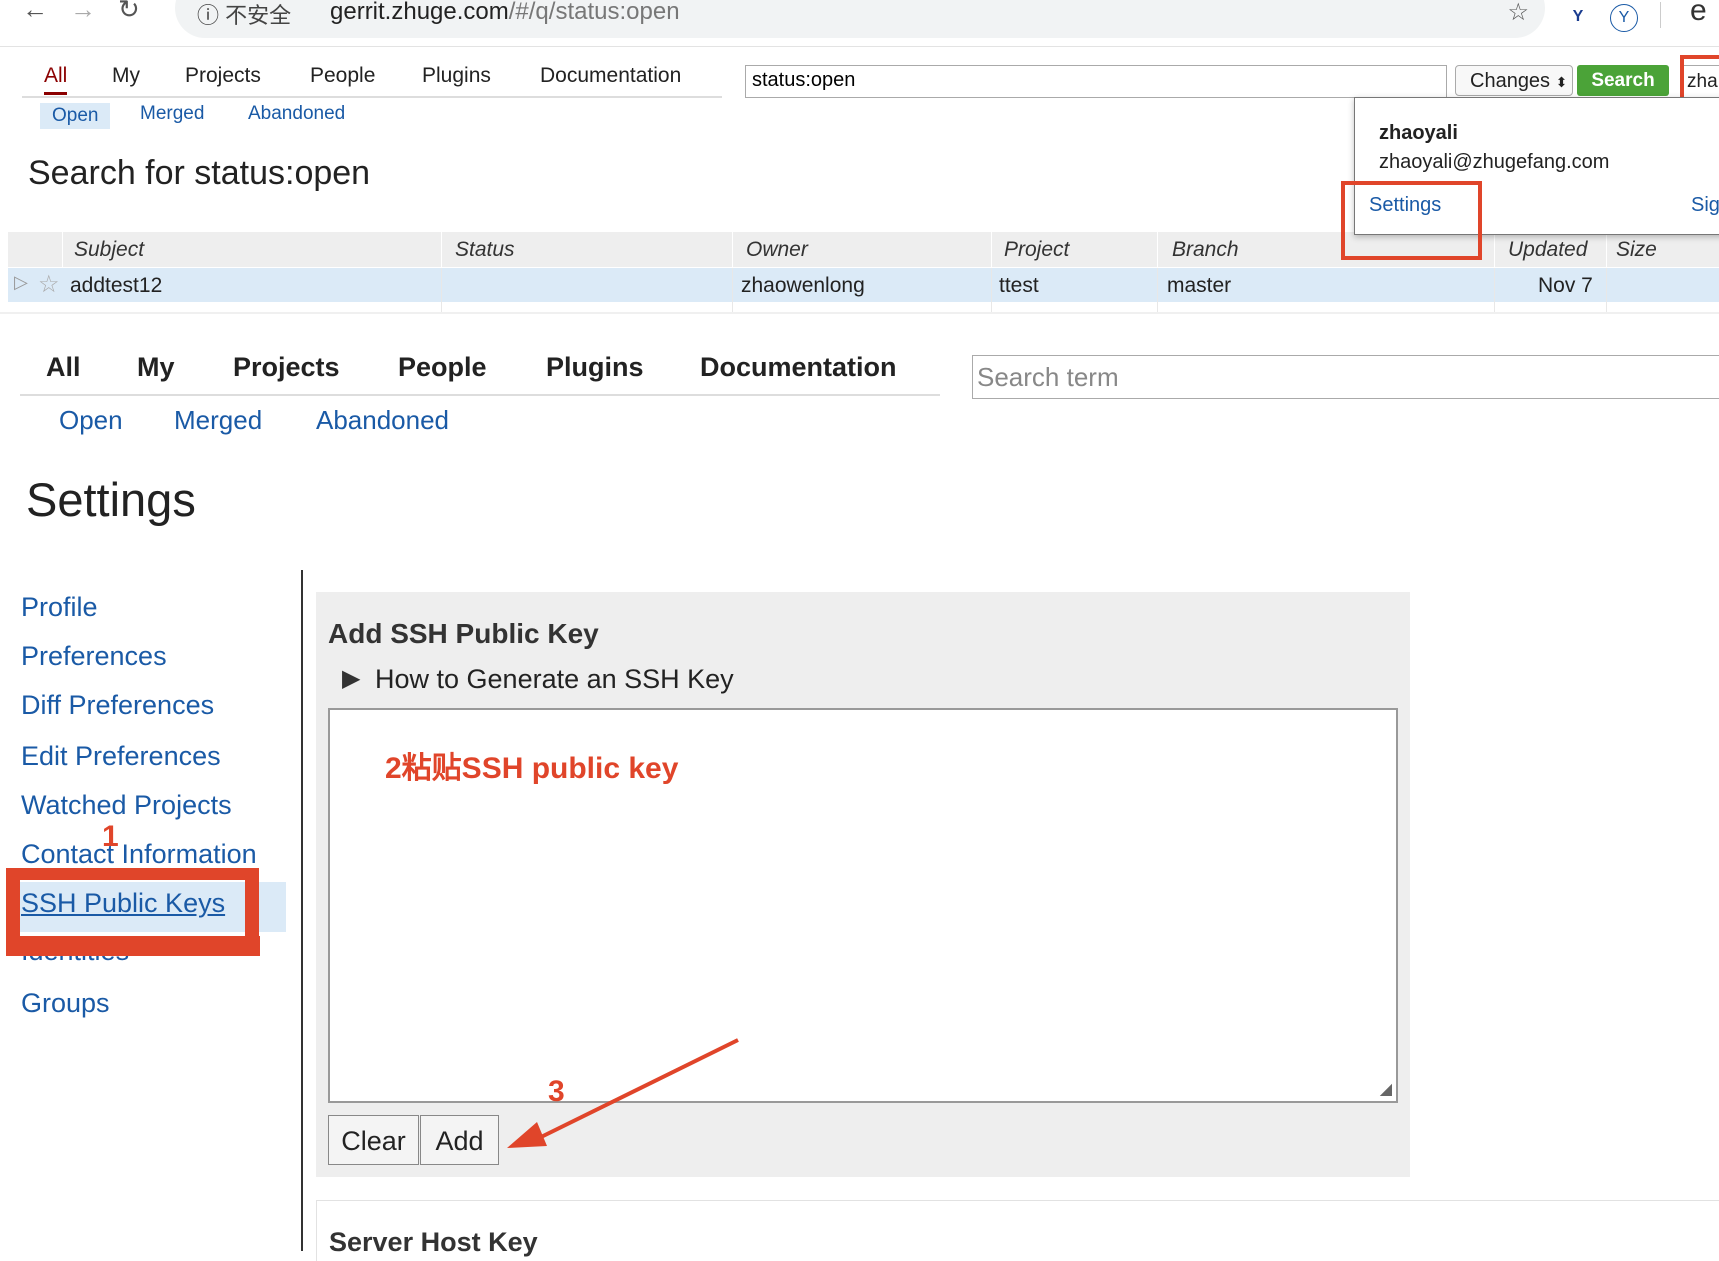 This screenshot has width=1719, height=1261. What do you see at coordinates (1623, 80) in the screenshot?
I see `search-button: Search` at bounding box center [1623, 80].